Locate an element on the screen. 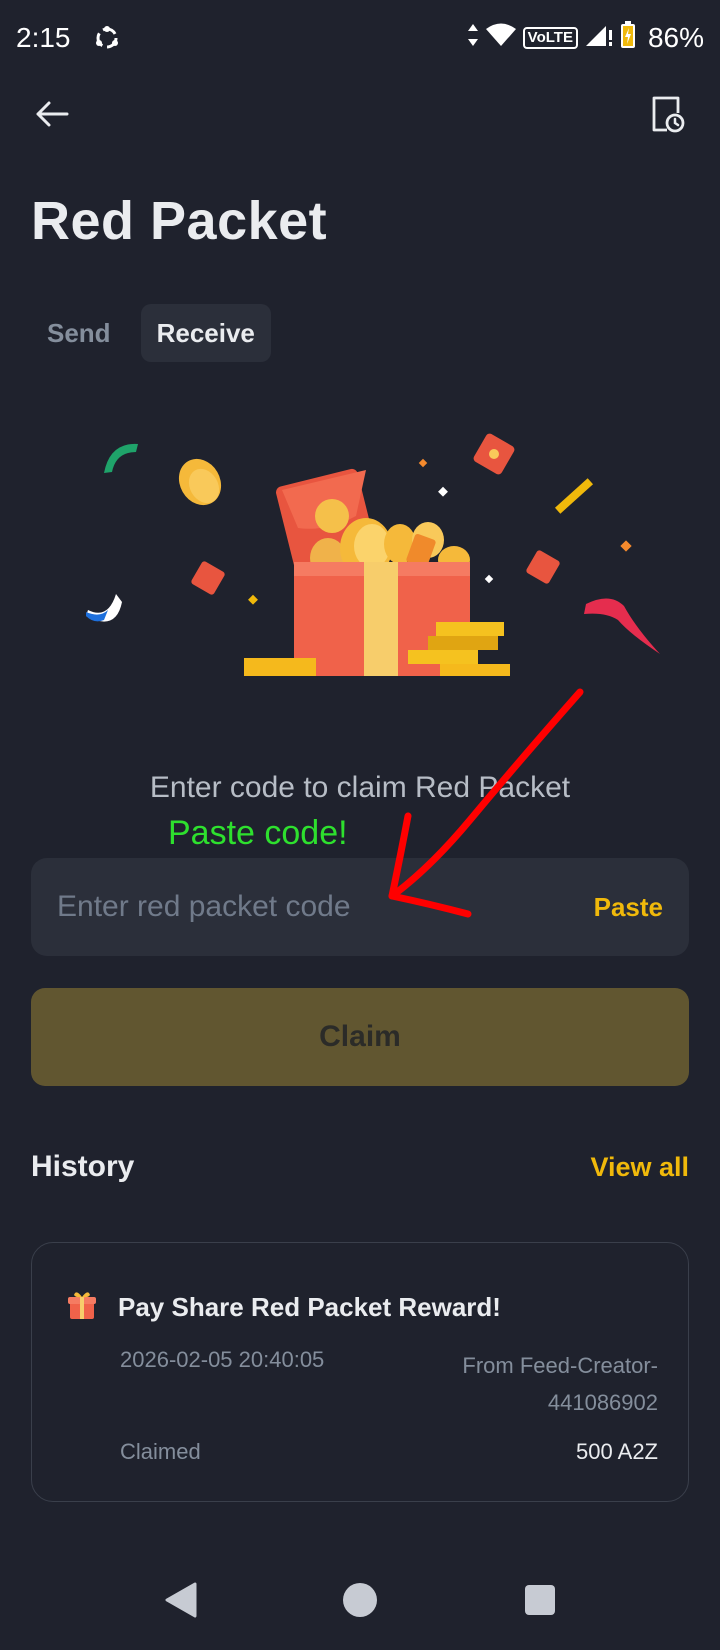 This screenshot has width=720, height=1650. tab-bar: Send Receive is located at coordinates (151, 333).